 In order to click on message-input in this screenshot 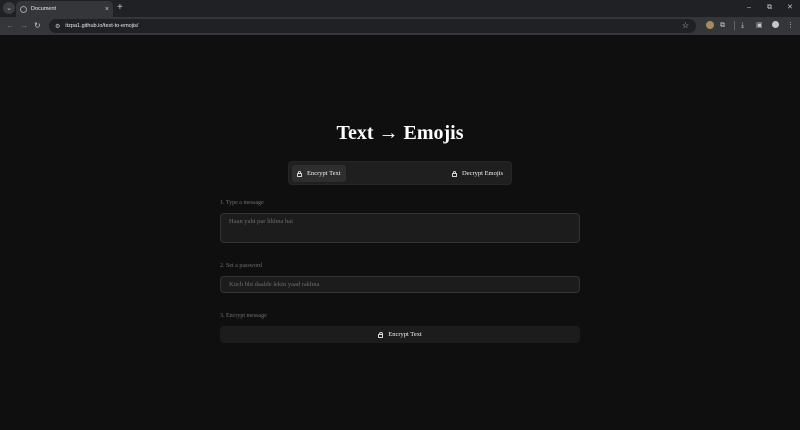, I will do `click(400, 228)`.